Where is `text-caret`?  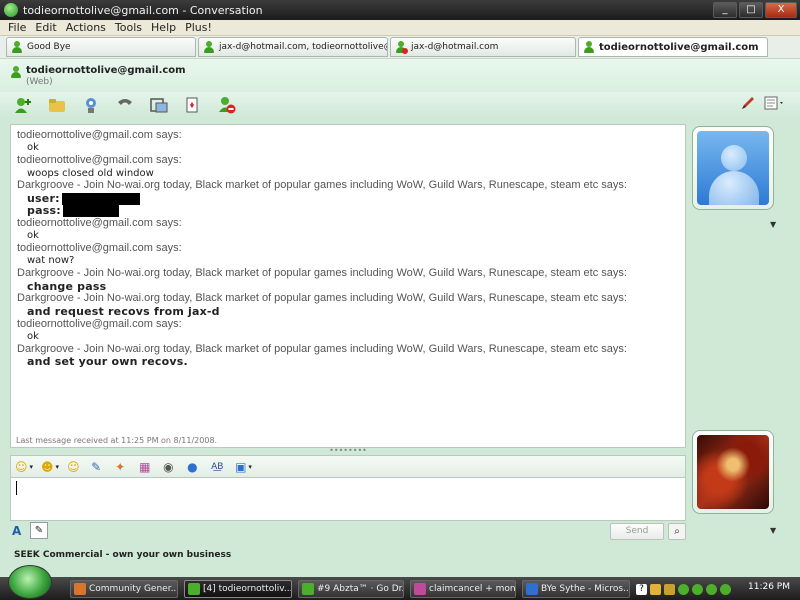
text-caret is located at coordinates (16, 488).